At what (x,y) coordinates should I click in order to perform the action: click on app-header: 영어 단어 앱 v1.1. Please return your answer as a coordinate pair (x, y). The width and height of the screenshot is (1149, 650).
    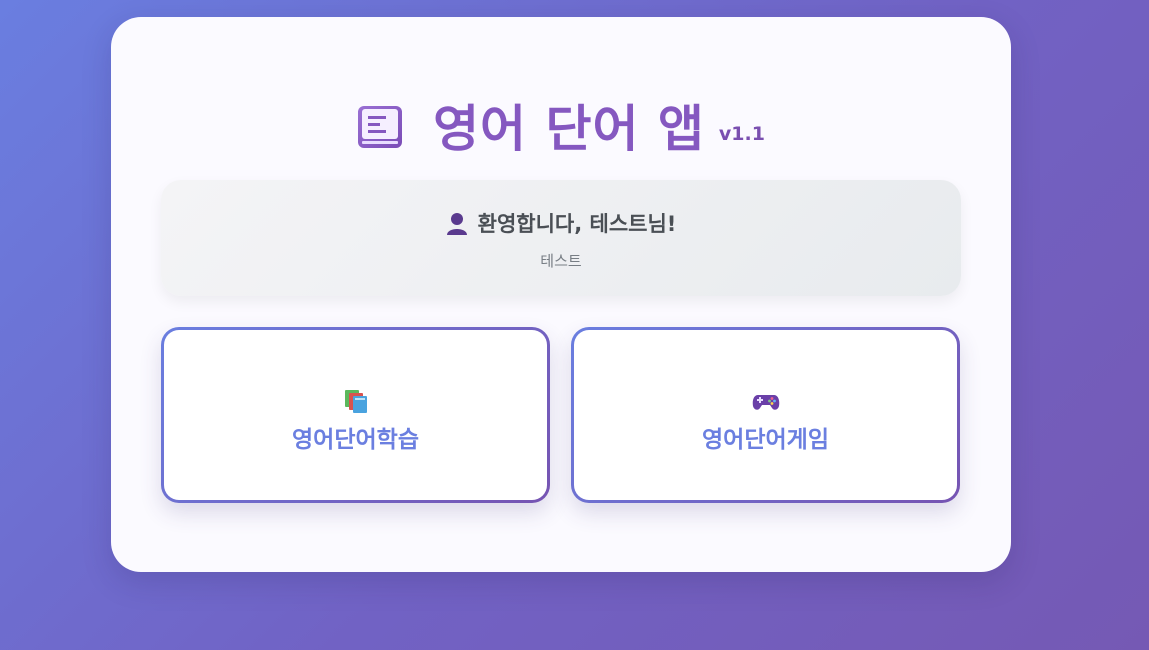
    Looking at the image, I should click on (561, 122).